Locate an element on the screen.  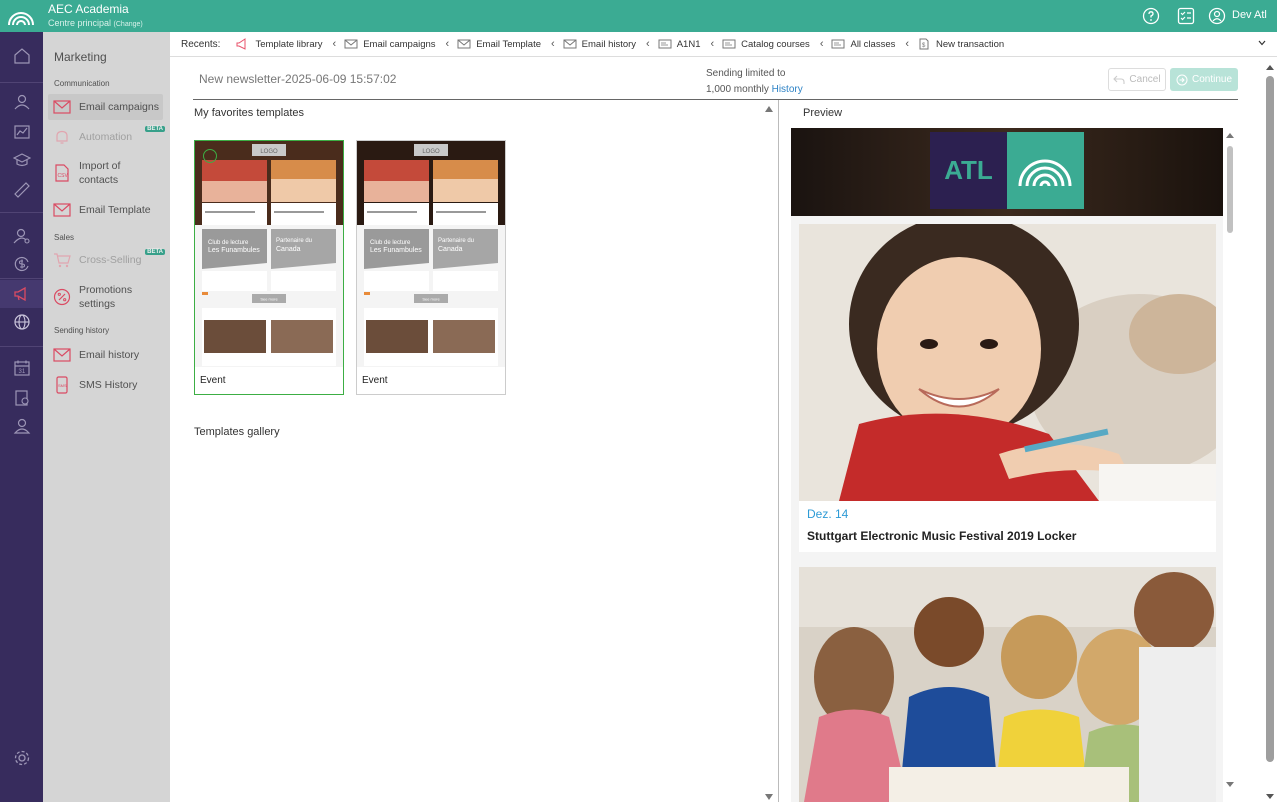
event-date: Dez. 14 is located at coordinates (828, 514).